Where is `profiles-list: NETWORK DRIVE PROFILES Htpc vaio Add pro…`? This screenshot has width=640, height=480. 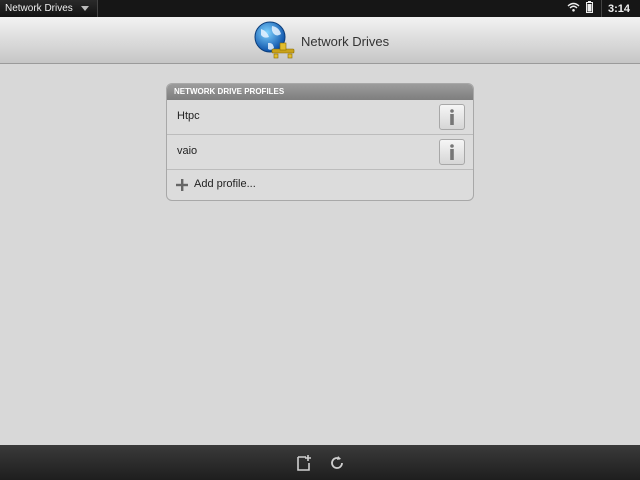 profiles-list: NETWORK DRIVE PROFILES Htpc vaio Add pro… is located at coordinates (320, 142).